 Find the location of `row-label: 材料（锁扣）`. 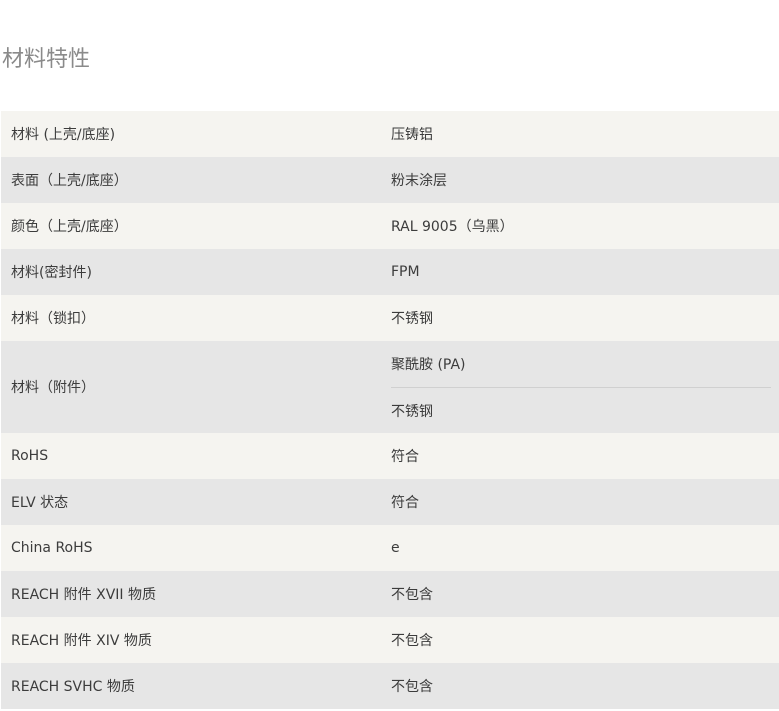

row-label: 材料（锁扣） is located at coordinates (53, 319).